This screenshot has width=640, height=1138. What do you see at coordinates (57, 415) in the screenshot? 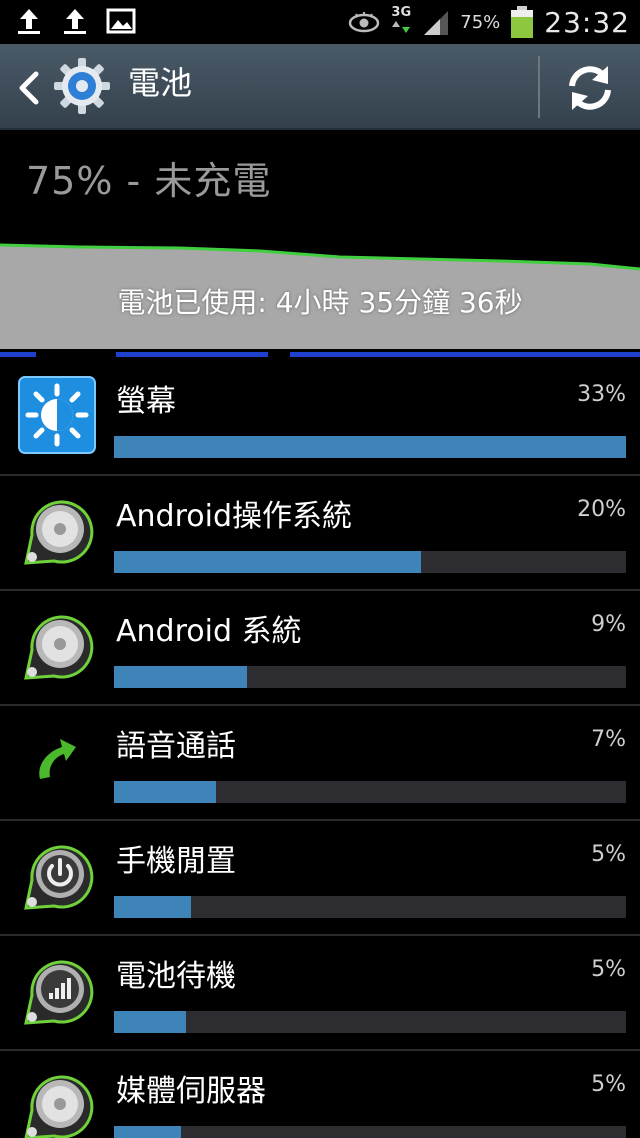
I see `screen-brightness-icon` at bounding box center [57, 415].